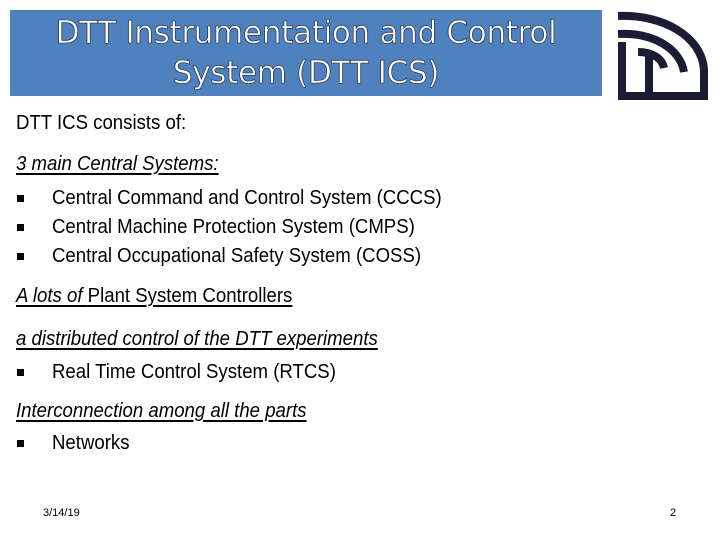  What do you see at coordinates (52, 296) in the screenshot?
I see `section-heading-italic: A lots of` at bounding box center [52, 296].